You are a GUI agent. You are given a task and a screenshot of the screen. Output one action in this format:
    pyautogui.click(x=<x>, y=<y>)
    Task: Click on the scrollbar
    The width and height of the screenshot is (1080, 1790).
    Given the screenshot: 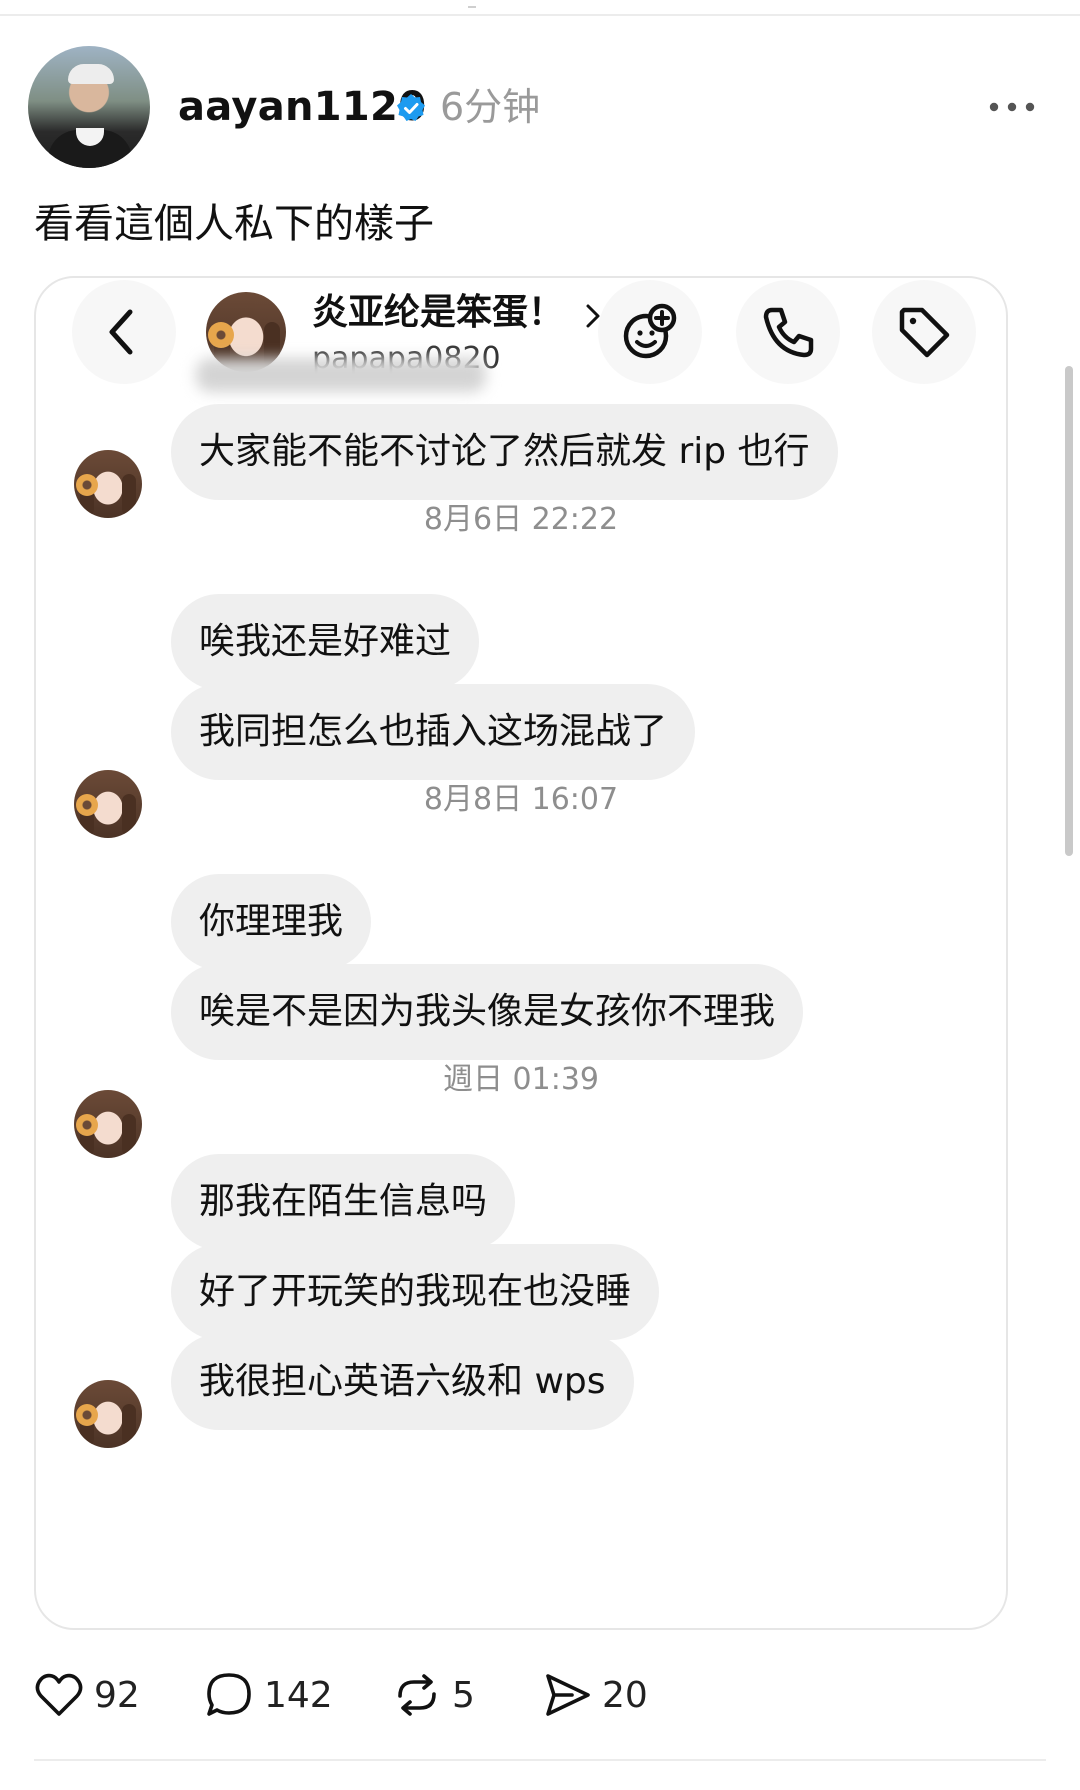 What is the action you would take?
    pyautogui.click(x=1069, y=611)
    